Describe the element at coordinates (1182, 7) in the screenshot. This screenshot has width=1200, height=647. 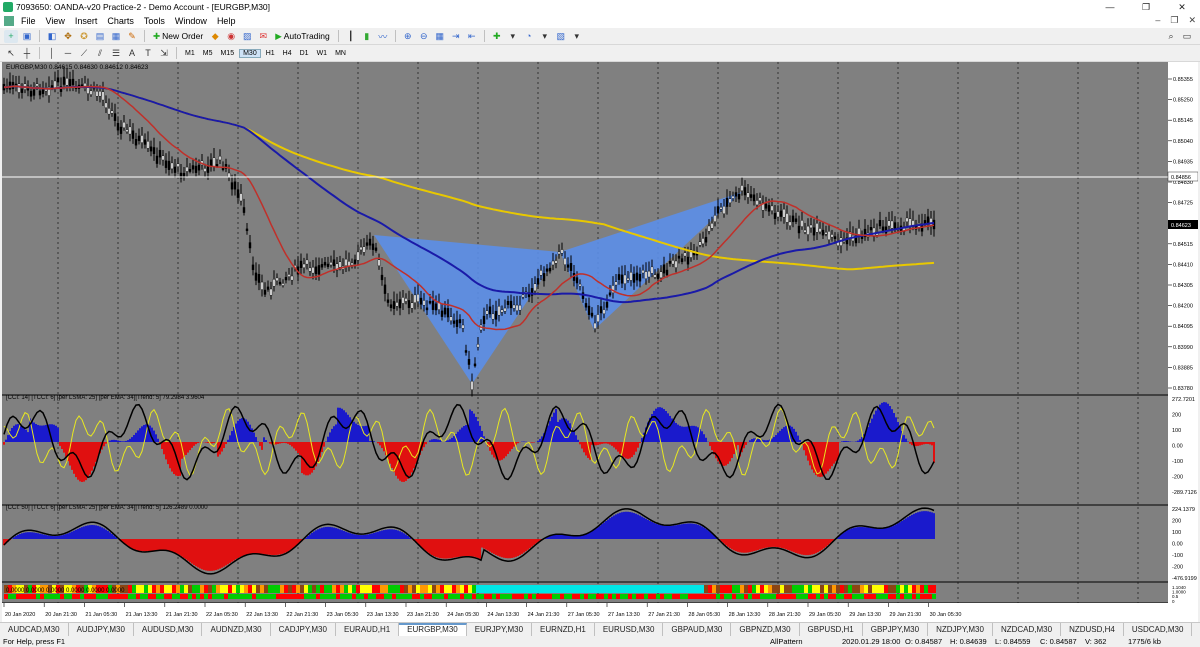
I see `close-button: ✕` at that location.